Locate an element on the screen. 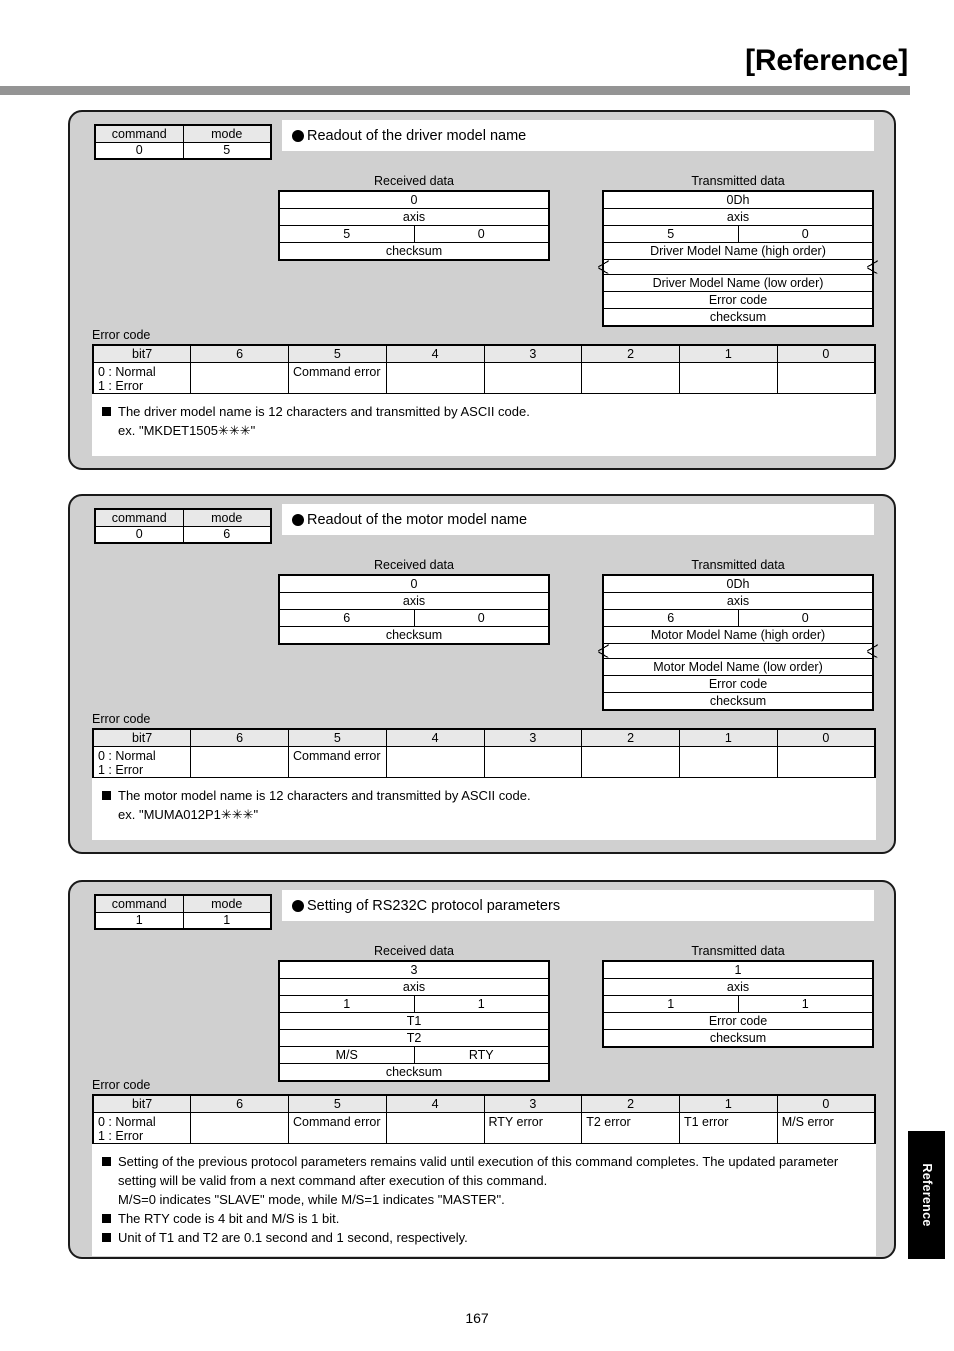 The height and width of the screenshot is (1351, 954). note-line: ex. "MUMA012P1✳✳✳" is located at coordinates (484, 814).